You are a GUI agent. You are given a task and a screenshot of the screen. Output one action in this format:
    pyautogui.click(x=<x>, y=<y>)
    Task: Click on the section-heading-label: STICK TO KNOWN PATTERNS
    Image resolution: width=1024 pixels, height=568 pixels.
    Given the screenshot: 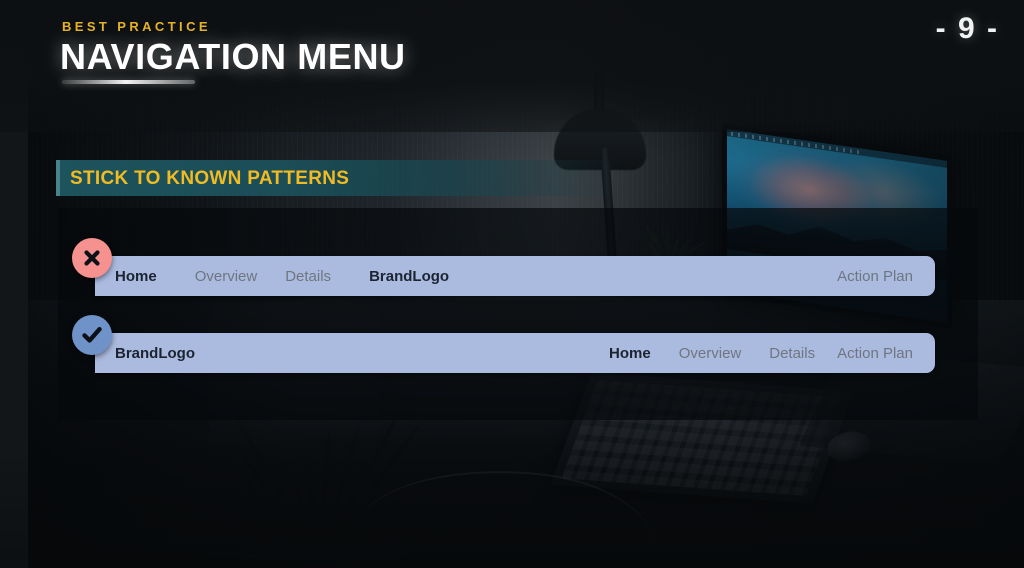 What is the action you would take?
    pyautogui.click(x=210, y=178)
    